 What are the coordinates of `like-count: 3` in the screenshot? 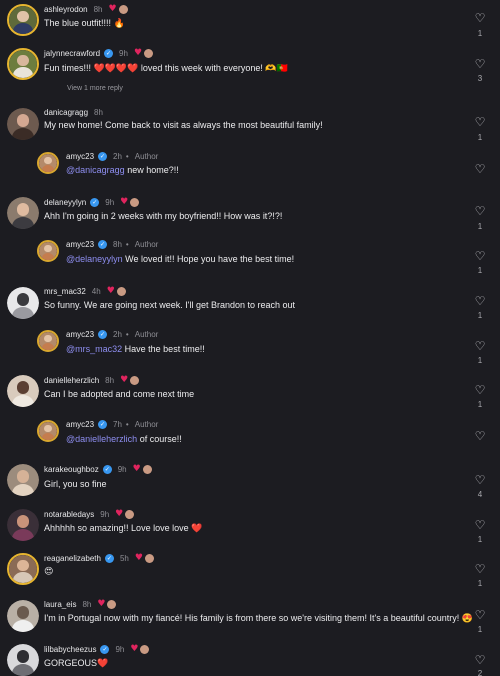 It's located at (480, 78).